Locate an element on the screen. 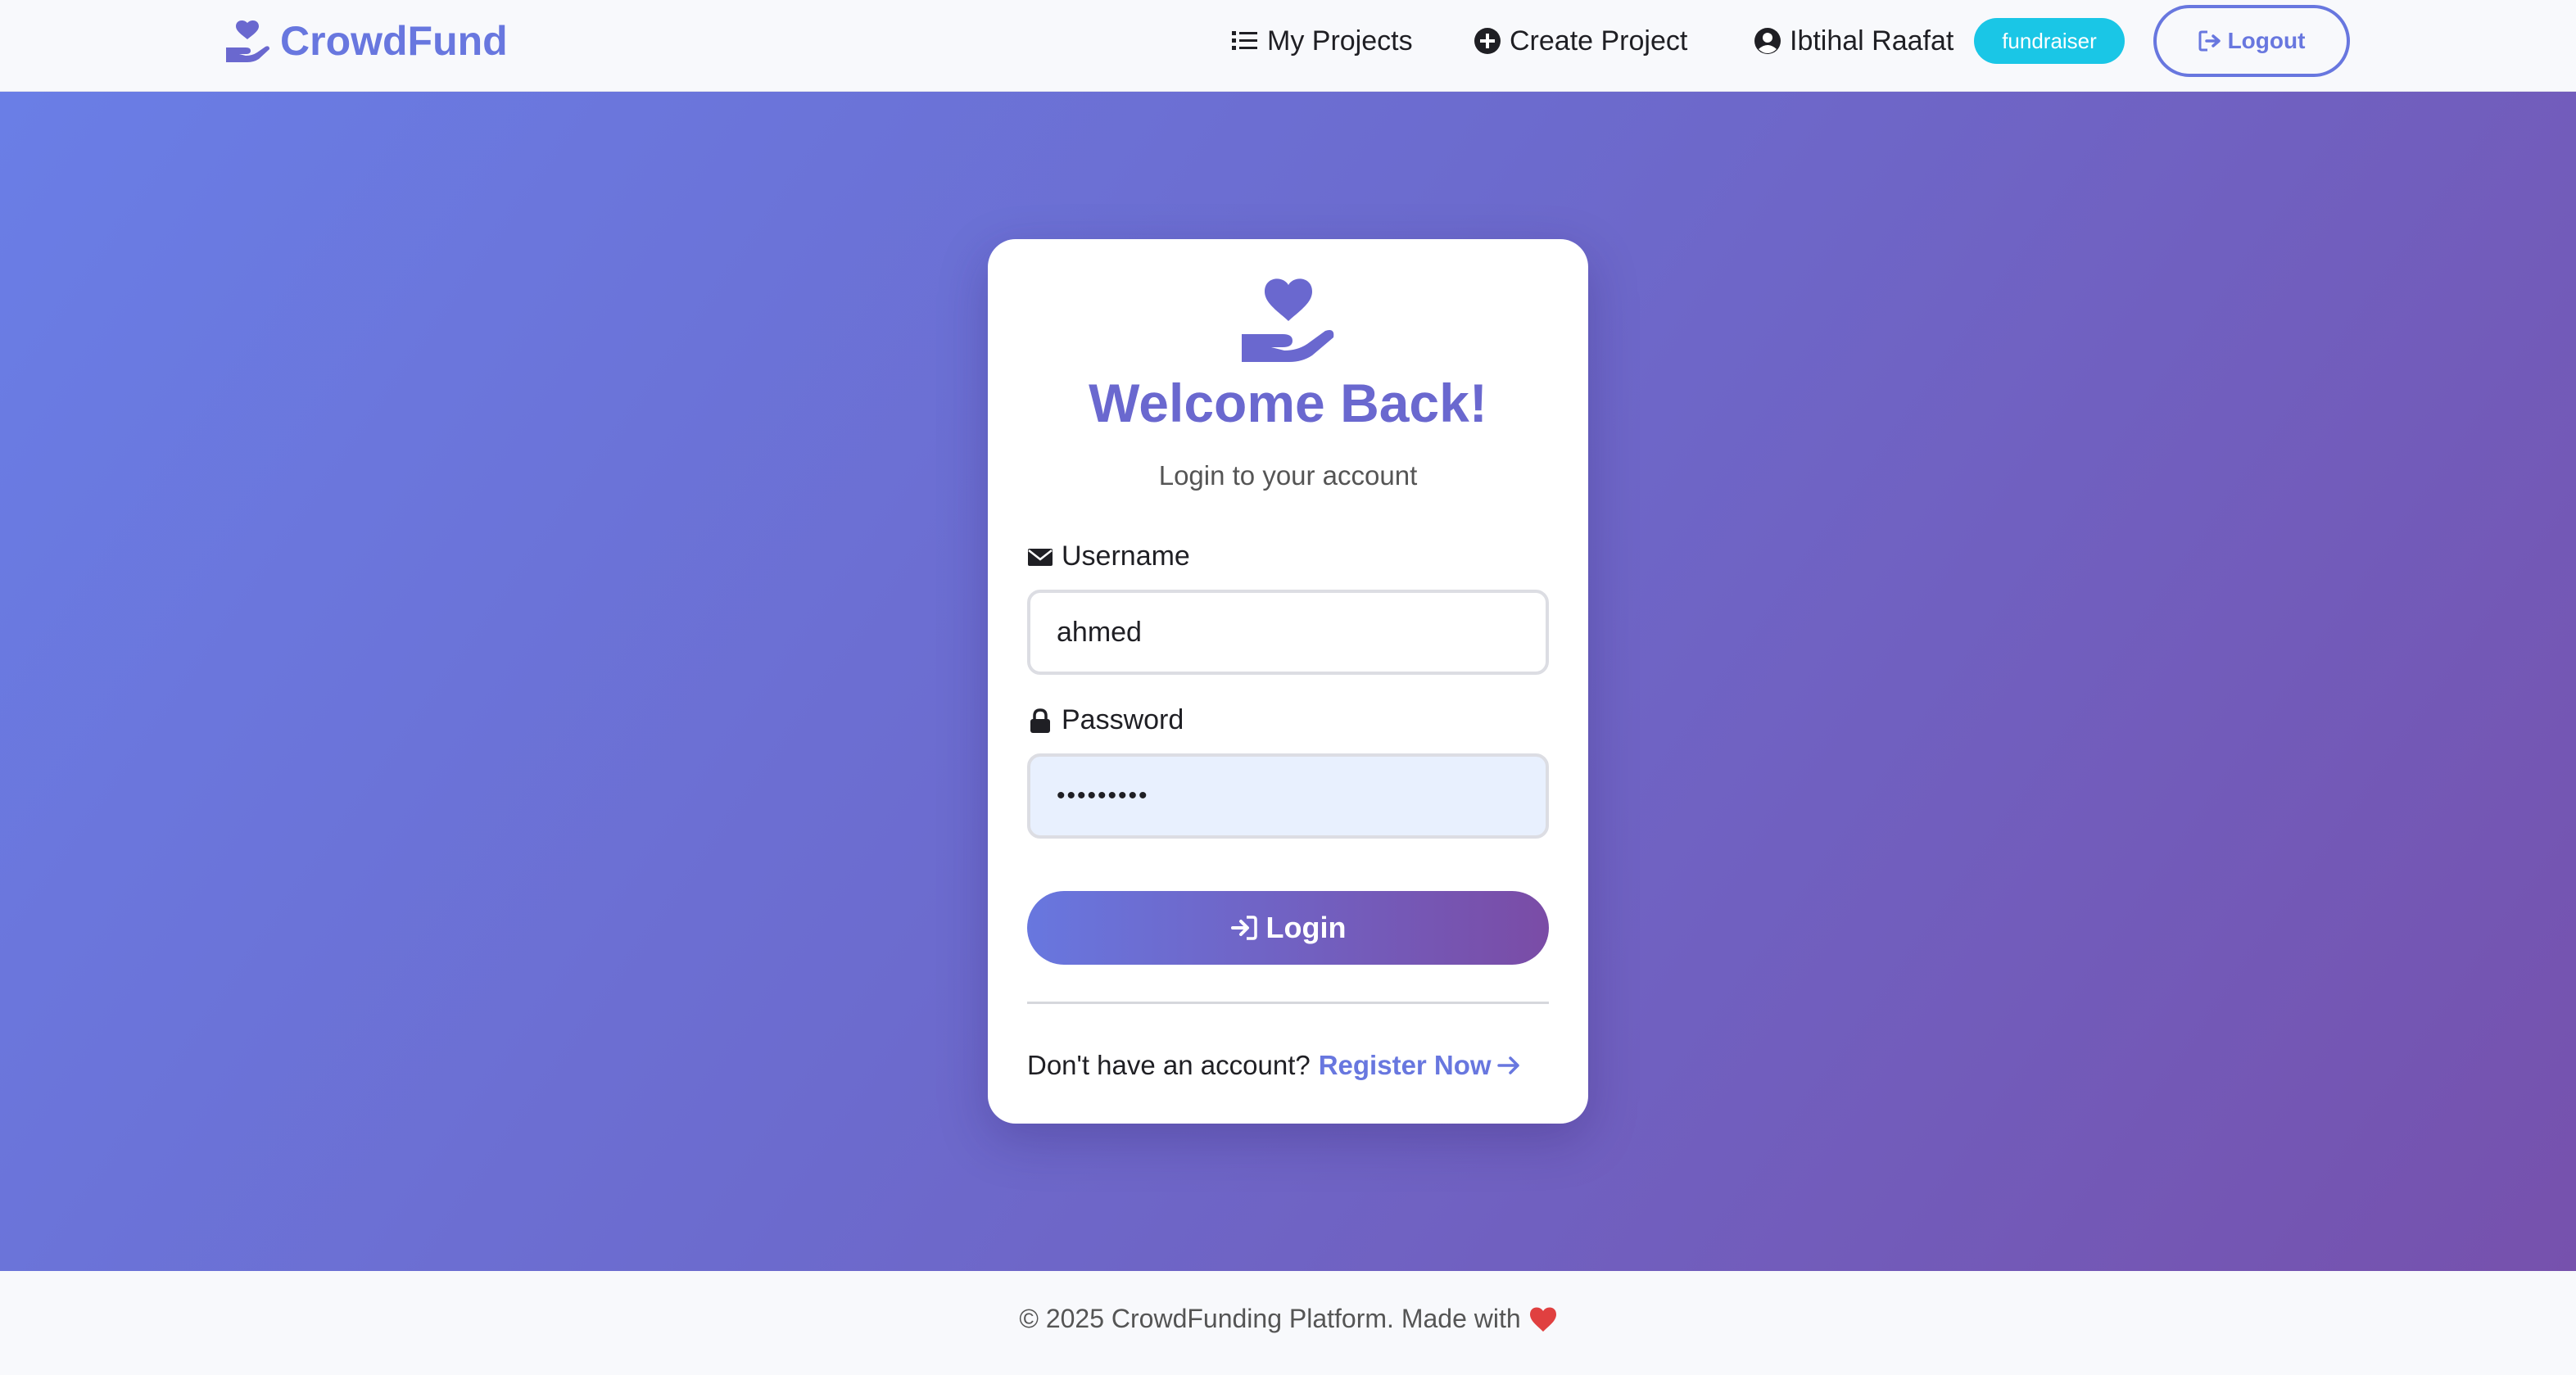  card-subtitle: Login to your account is located at coordinates (1288, 475).